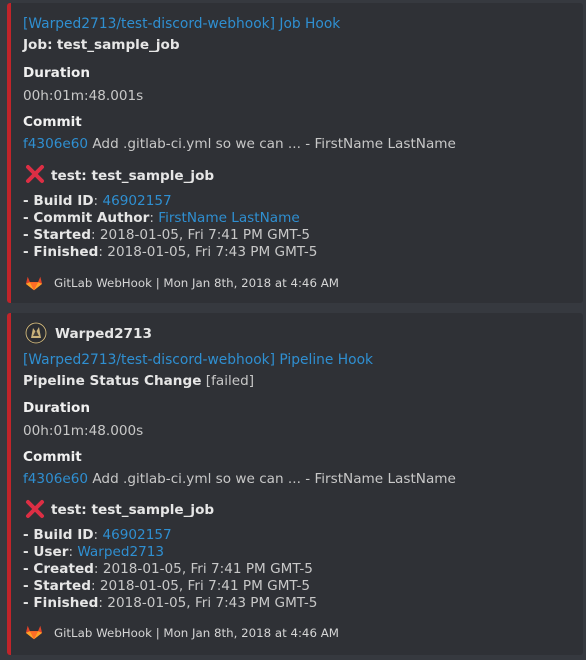  I want to click on detail-label: Created, so click(63, 569).